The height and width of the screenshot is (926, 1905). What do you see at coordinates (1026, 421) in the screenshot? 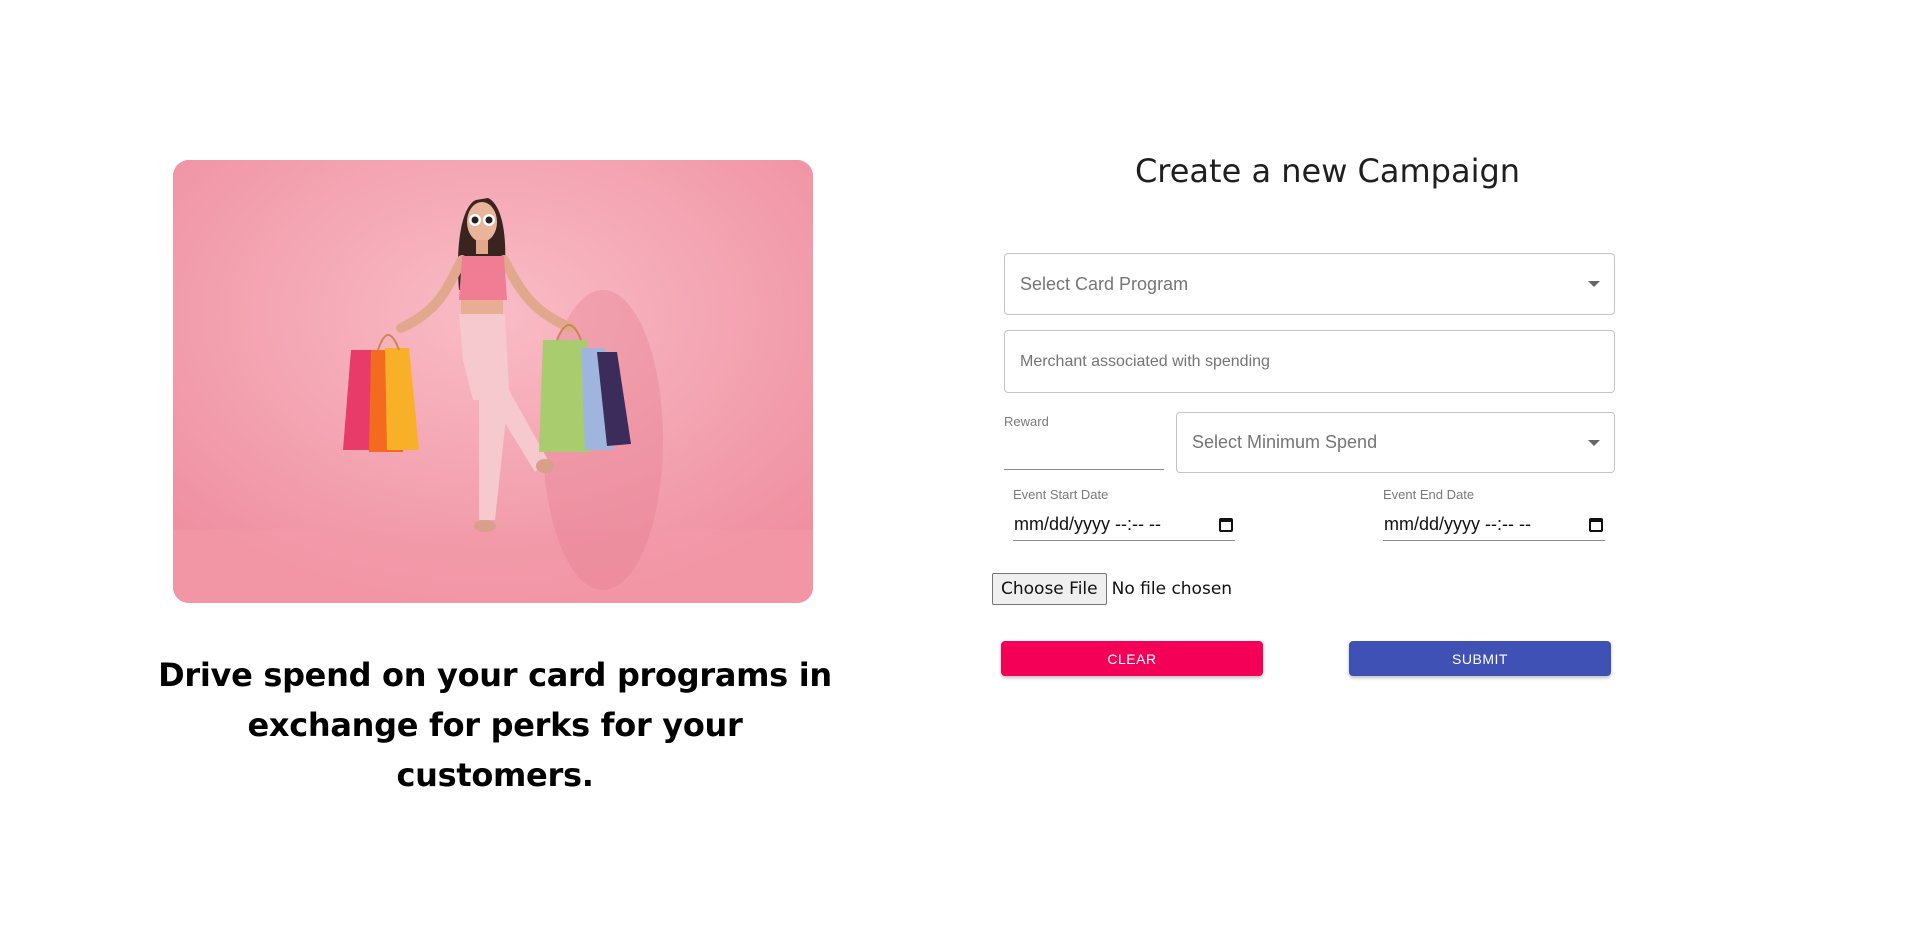
I see `reward-label: Reward` at bounding box center [1026, 421].